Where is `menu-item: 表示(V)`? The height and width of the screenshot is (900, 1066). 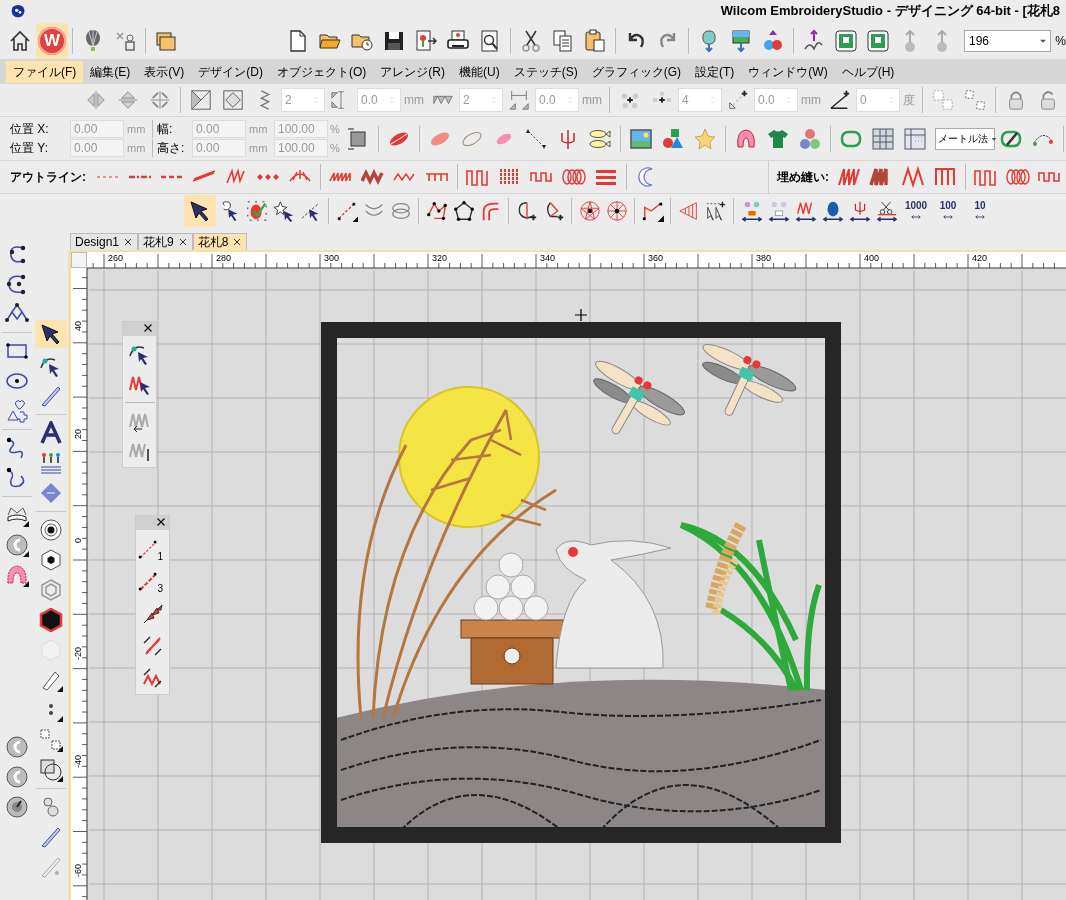 menu-item: 表示(V) is located at coordinates (164, 72).